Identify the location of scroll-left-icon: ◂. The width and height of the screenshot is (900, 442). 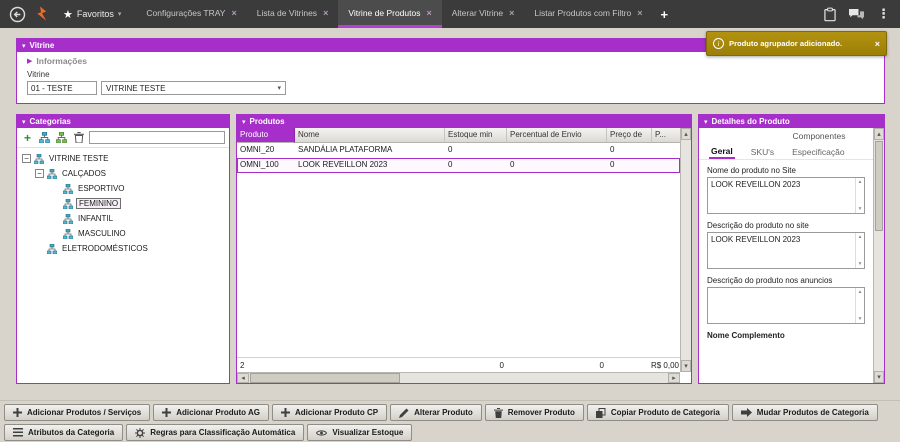
(243, 378).